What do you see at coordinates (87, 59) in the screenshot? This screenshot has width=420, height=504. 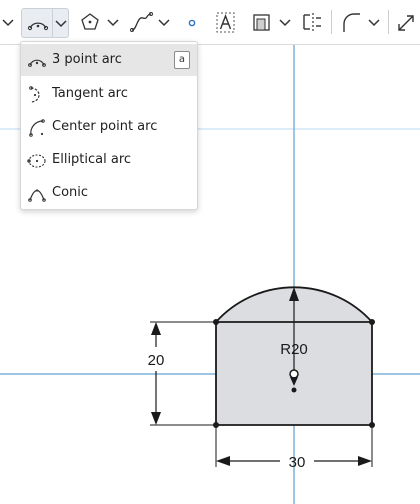 I see `menu-item-label: 3 point arc` at bounding box center [87, 59].